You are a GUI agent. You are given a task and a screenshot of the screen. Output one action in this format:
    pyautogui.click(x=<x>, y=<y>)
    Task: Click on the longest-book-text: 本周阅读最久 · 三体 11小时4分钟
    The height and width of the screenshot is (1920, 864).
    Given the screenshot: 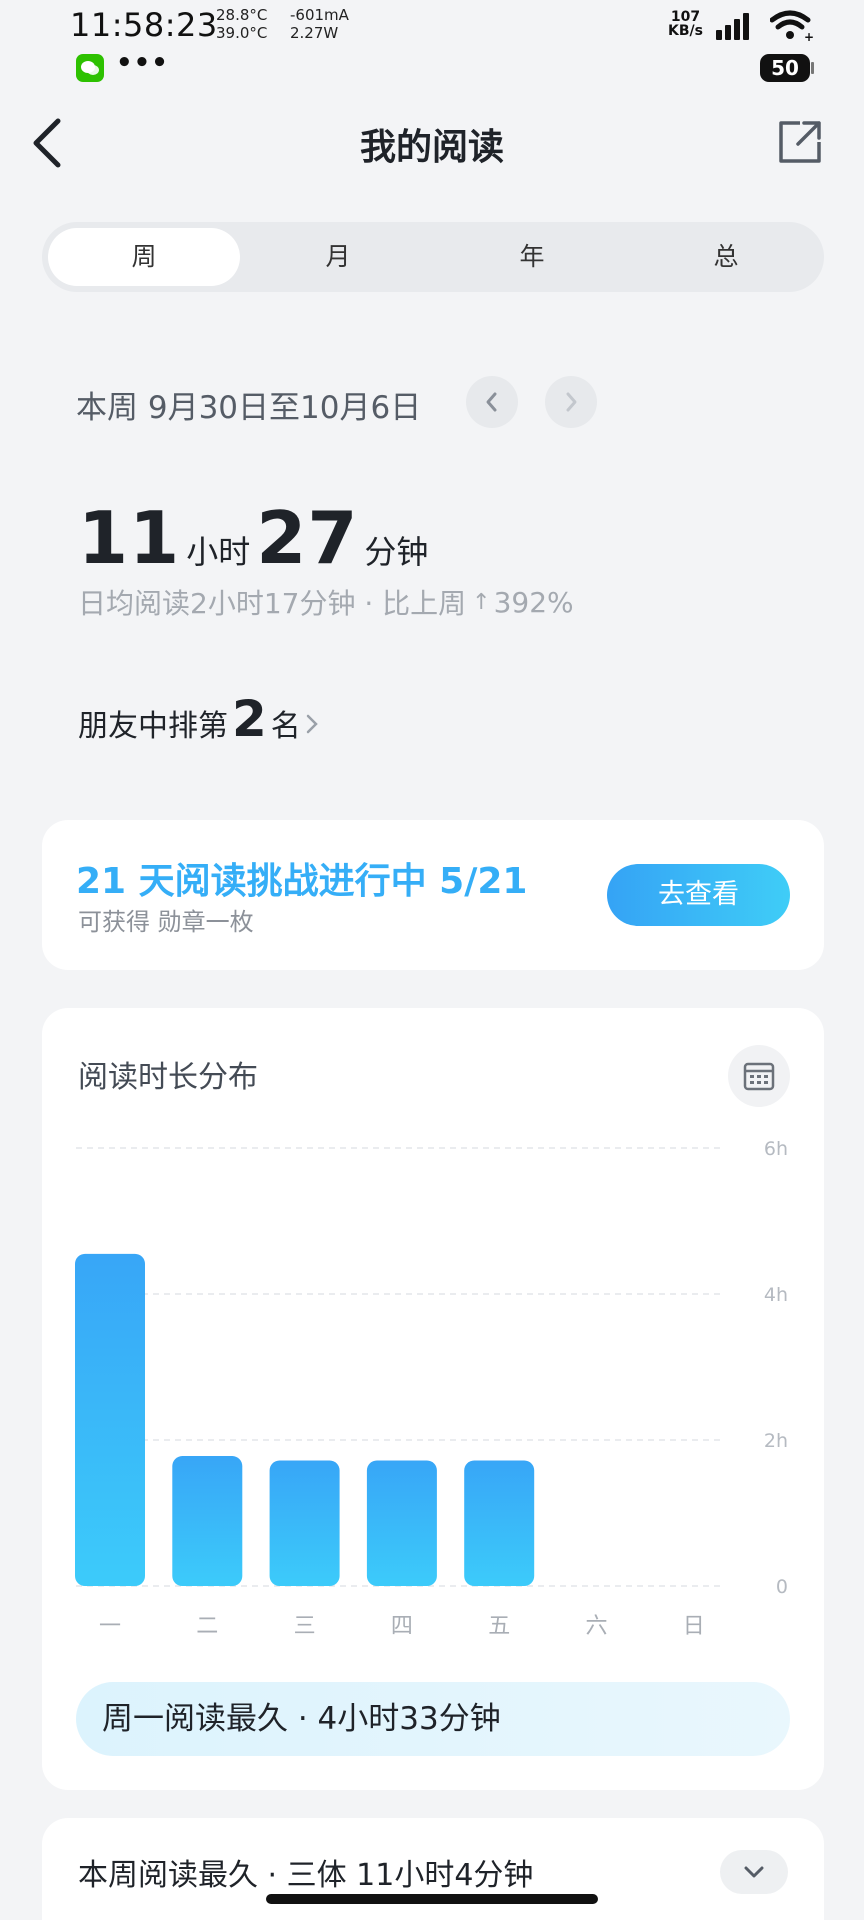 What is the action you would take?
    pyautogui.click(x=306, y=1875)
    